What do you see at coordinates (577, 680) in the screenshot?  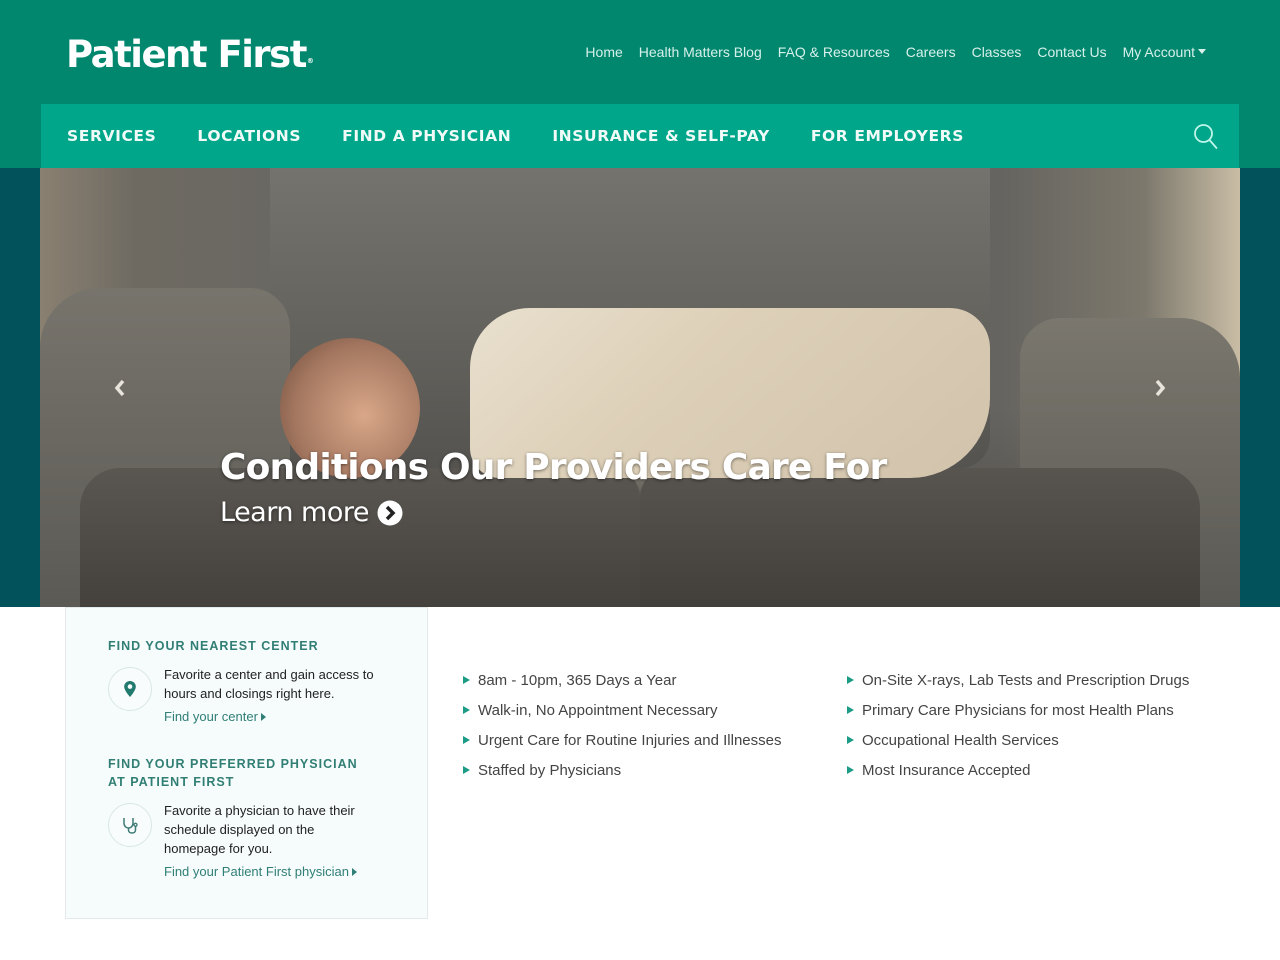 I see `feature-text: 8am - 10pm, 365 Days a Year` at bounding box center [577, 680].